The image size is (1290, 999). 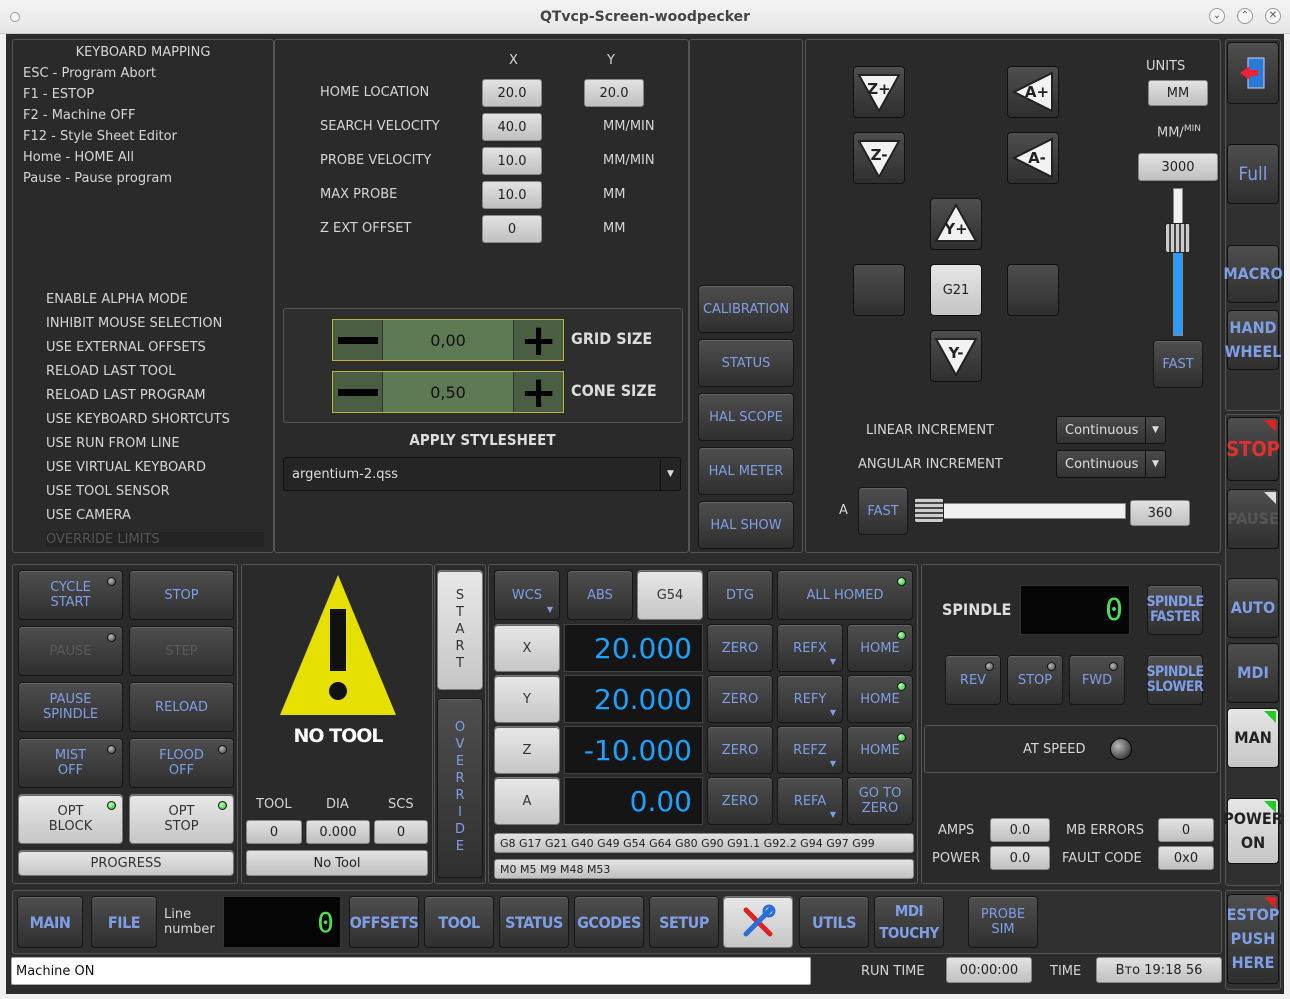 What do you see at coordinates (1097, 680) in the screenshot?
I see `spindle-fwd-button: FWD` at bounding box center [1097, 680].